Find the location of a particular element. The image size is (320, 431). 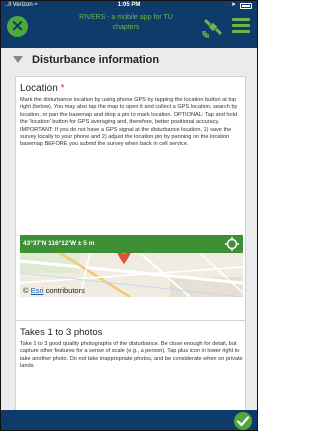

bottom-toolbar is located at coordinates (129, 420).